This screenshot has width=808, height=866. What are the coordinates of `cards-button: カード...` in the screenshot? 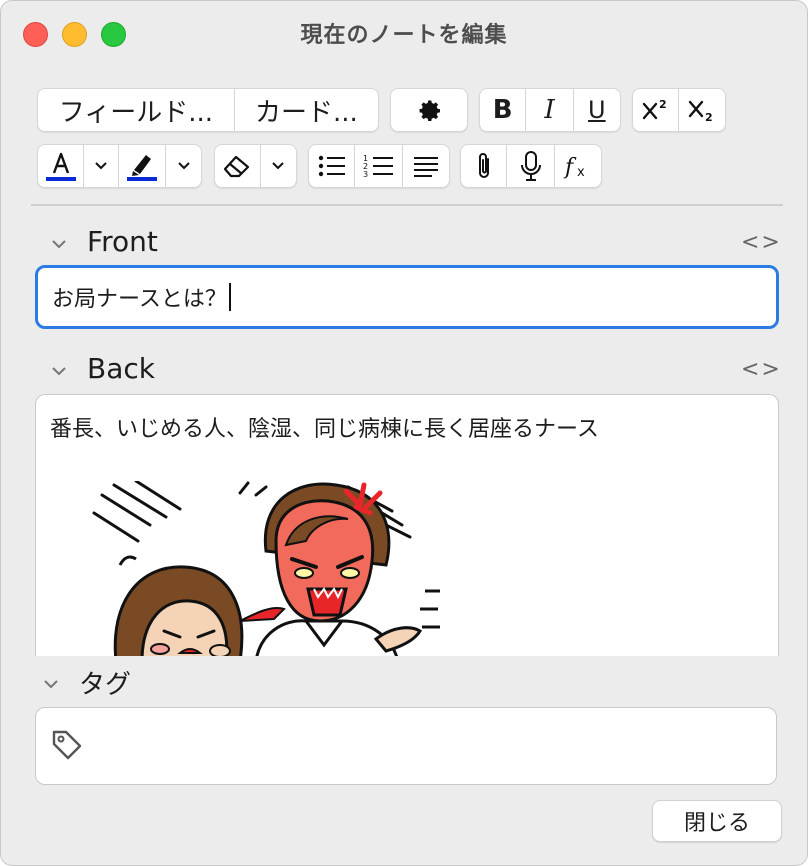 It's located at (306, 110).